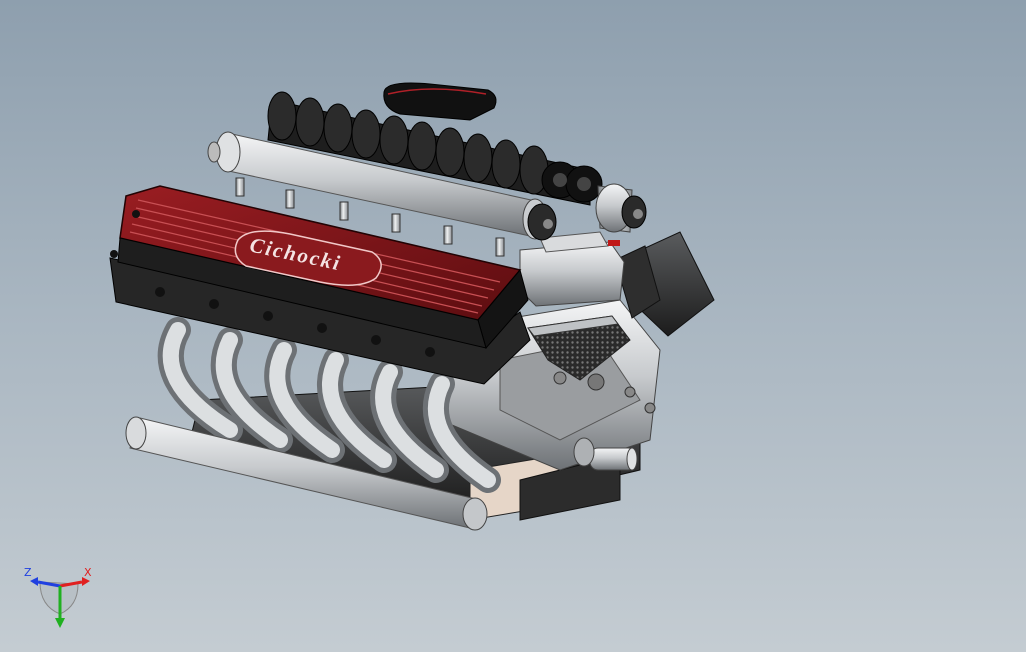 The width and height of the screenshot is (1026, 652). Describe the element at coordinates (61, 599) in the screenshot. I see `coordinate-triad: X Z` at that location.